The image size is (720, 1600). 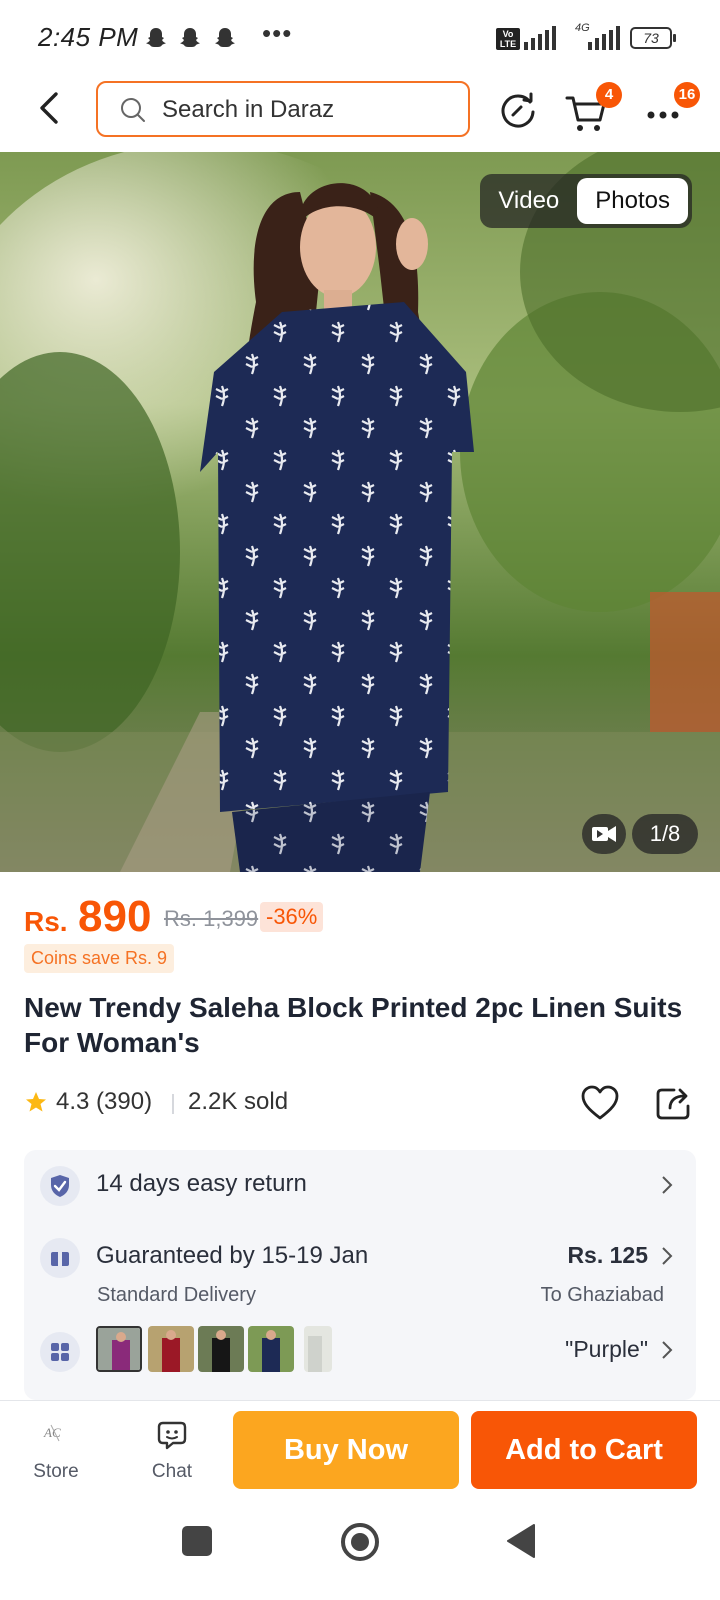 I want to click on image-counter: 1/8, so click(x=665, y=834).